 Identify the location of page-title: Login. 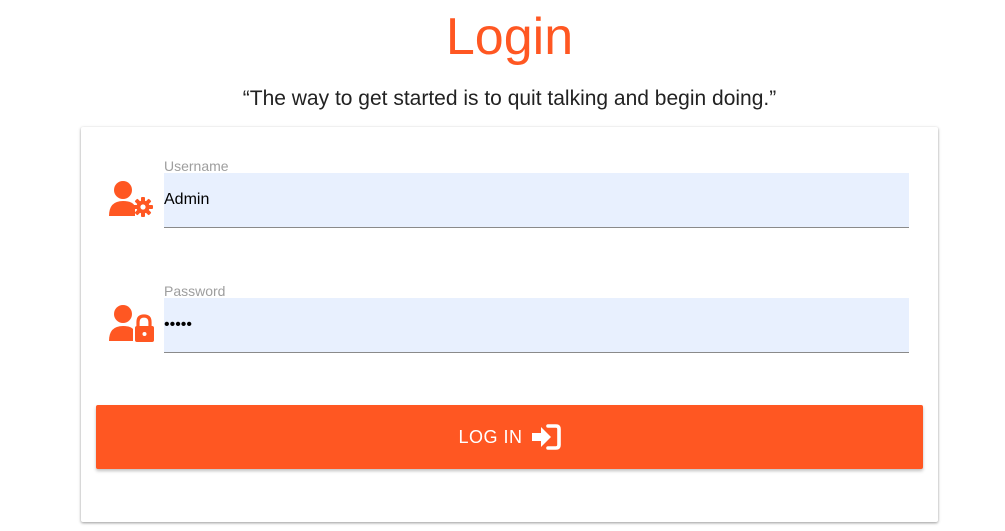
(509, 37).